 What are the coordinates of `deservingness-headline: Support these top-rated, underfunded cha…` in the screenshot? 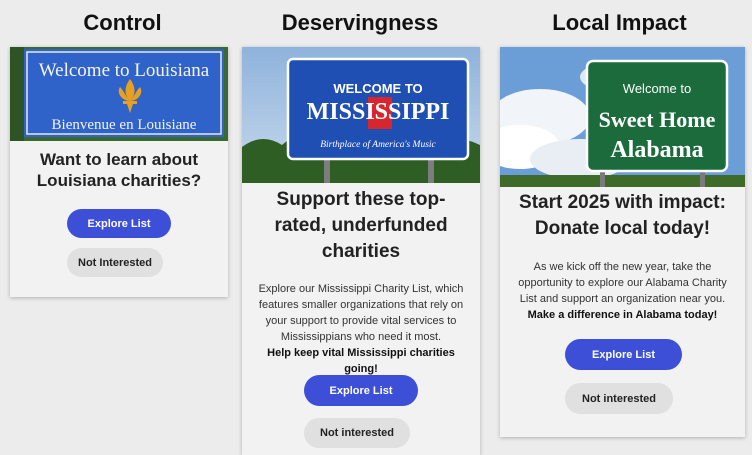 It's located at (361, 225).